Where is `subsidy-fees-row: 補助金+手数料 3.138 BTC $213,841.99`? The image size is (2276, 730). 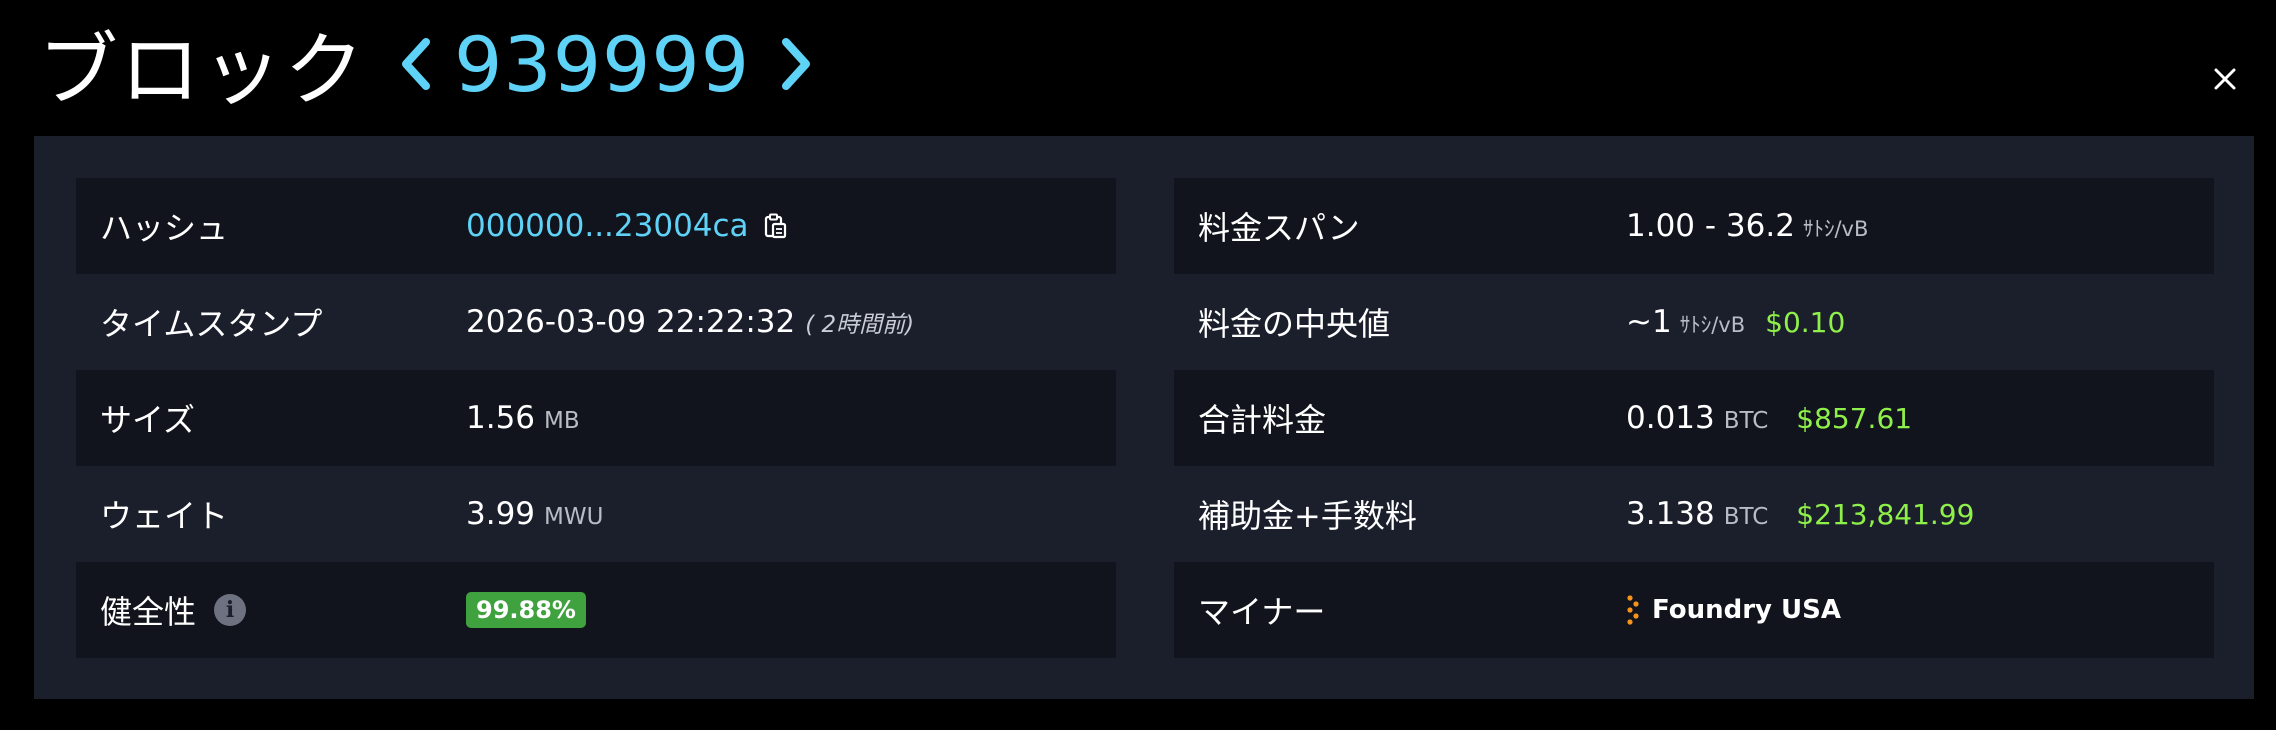
subsidy-fees-row: 補助金+手数料 3.138 BTC $213,841.99 is located at coordinates (1694, 514).